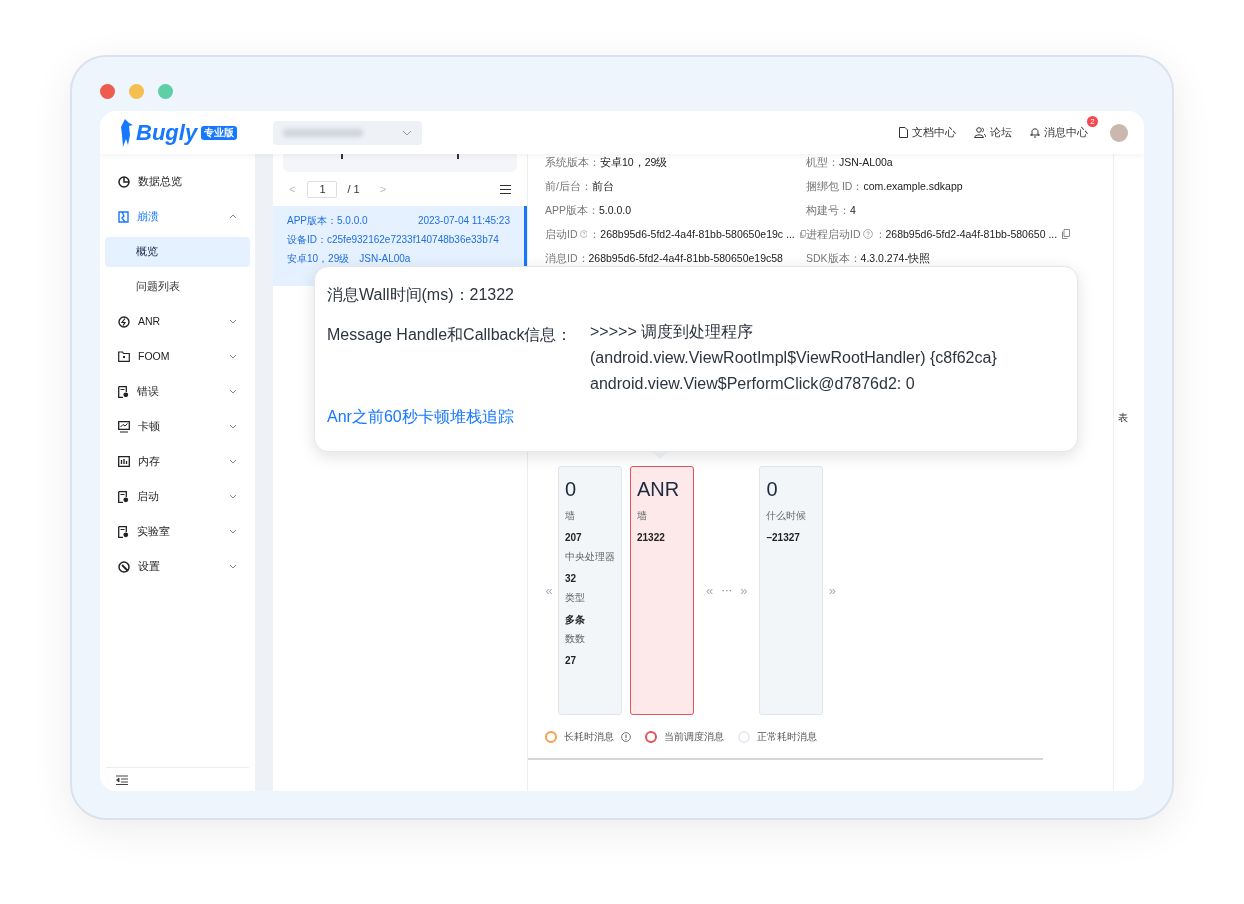 Image resolution: width=1244 pixels, height=904 pixels. What do you see at coordinates (127, 132) in the screenshot?
I see `bird-logo-icon` at bounding box center [127, 132].